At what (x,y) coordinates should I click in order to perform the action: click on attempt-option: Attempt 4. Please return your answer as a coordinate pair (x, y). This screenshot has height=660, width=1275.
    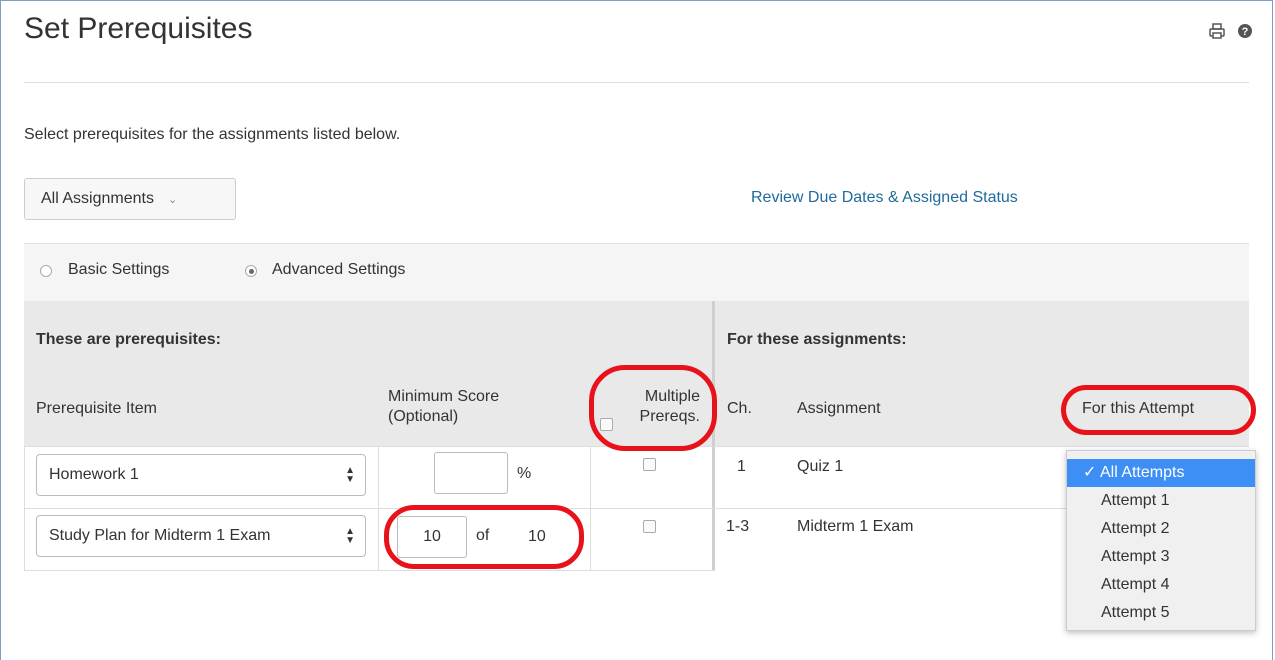
    Looking at the image, I should click on (1161, 585).